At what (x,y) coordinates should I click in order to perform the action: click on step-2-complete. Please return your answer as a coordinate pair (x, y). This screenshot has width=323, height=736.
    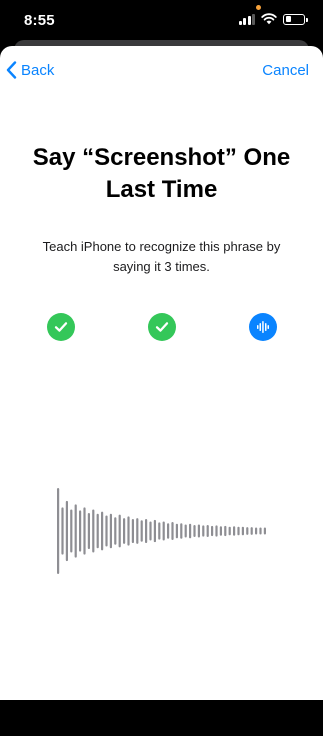
    Looking at the image, I should click on (162, 327).